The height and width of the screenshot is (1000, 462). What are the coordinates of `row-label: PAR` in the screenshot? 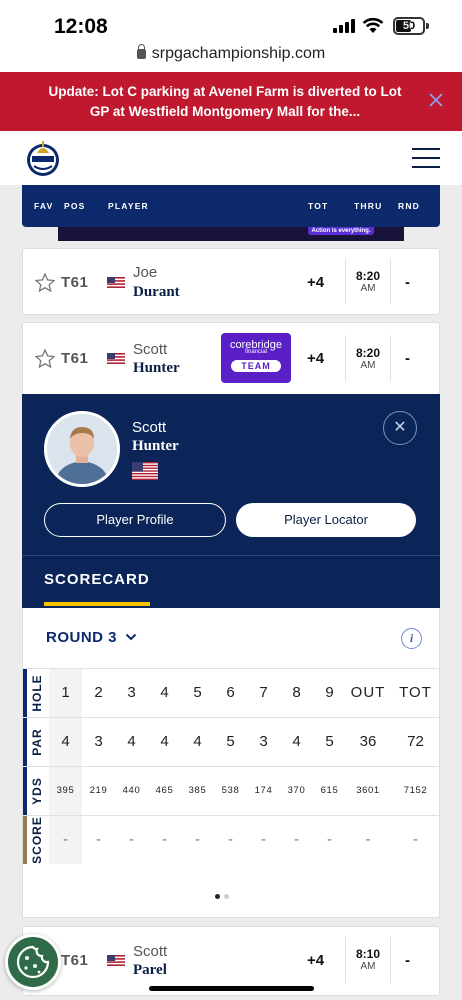 It's located at (36, 742).